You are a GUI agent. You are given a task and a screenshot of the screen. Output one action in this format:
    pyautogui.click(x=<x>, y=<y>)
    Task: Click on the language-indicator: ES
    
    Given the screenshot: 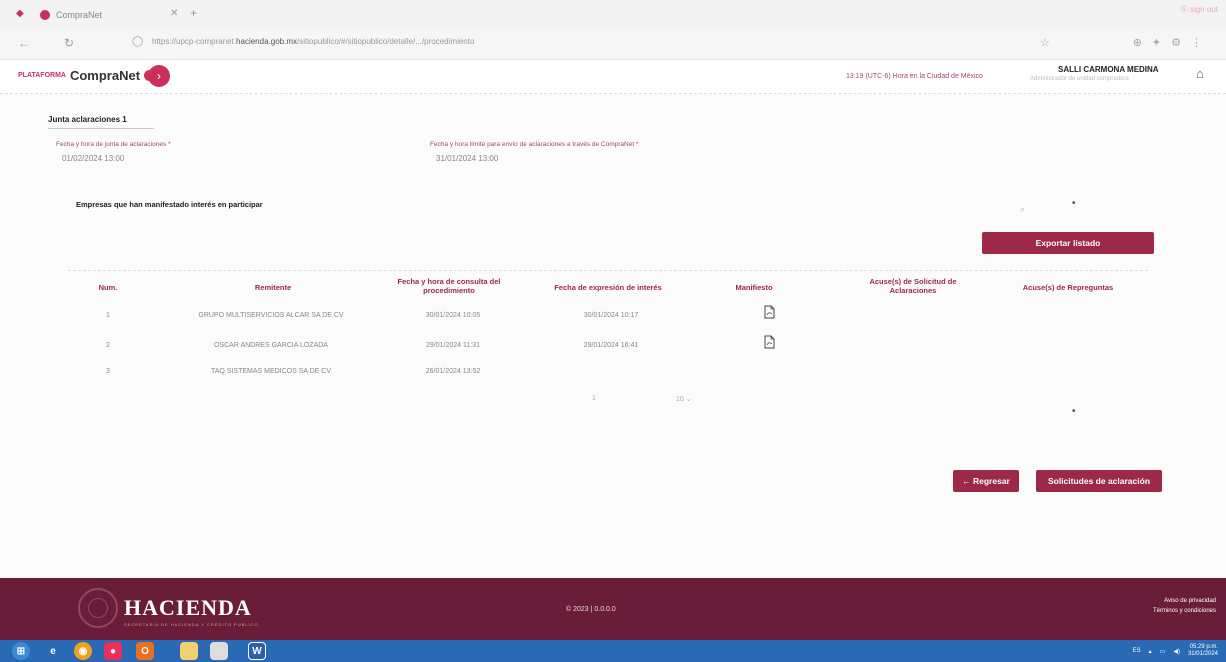 What is the action you would take?
    pyautogui.click(x=1137, y=651)
    